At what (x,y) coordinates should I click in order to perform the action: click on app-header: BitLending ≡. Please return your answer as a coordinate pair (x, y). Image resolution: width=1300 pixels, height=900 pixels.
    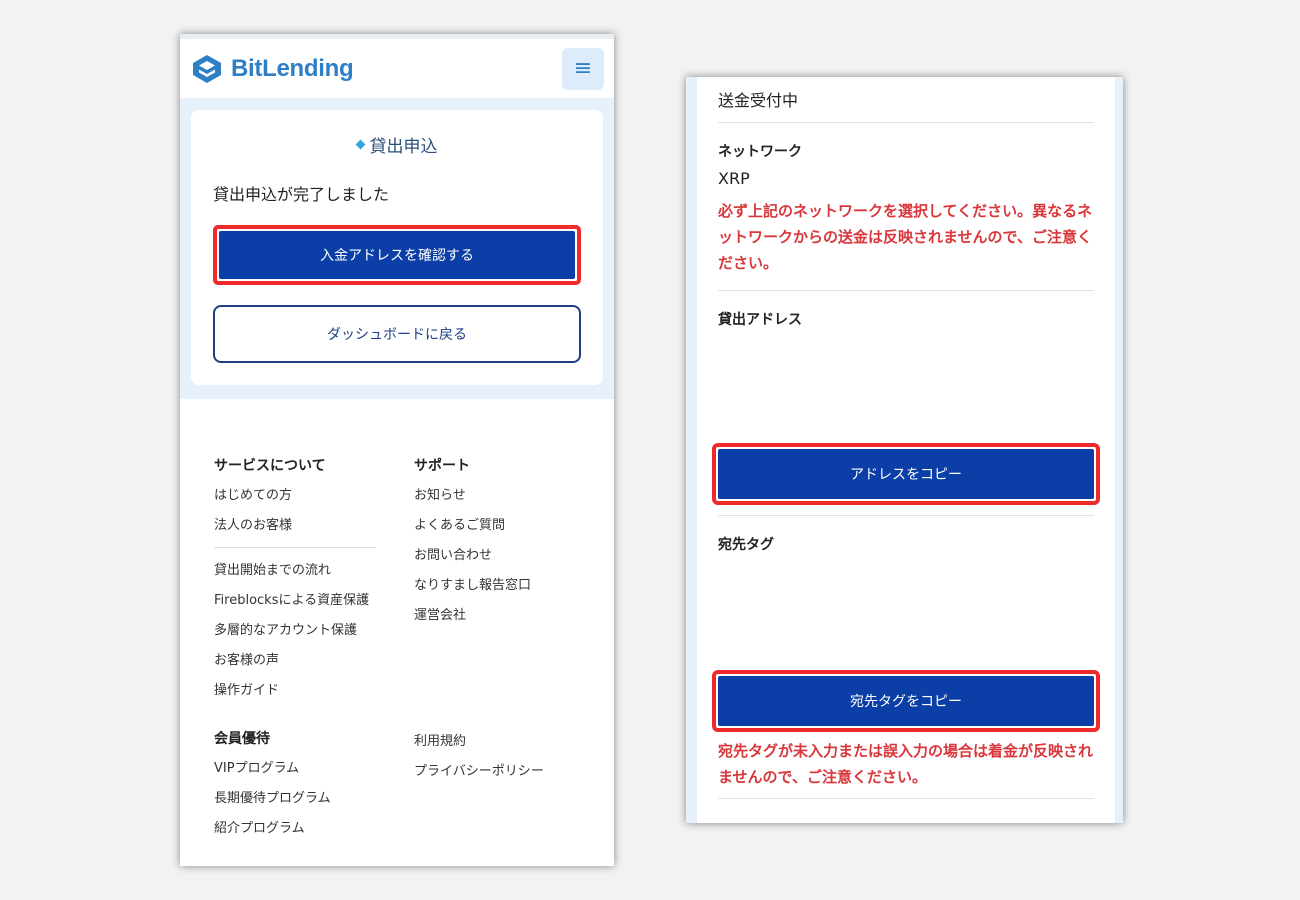
    Looking at the image, I should click on (397, 66).